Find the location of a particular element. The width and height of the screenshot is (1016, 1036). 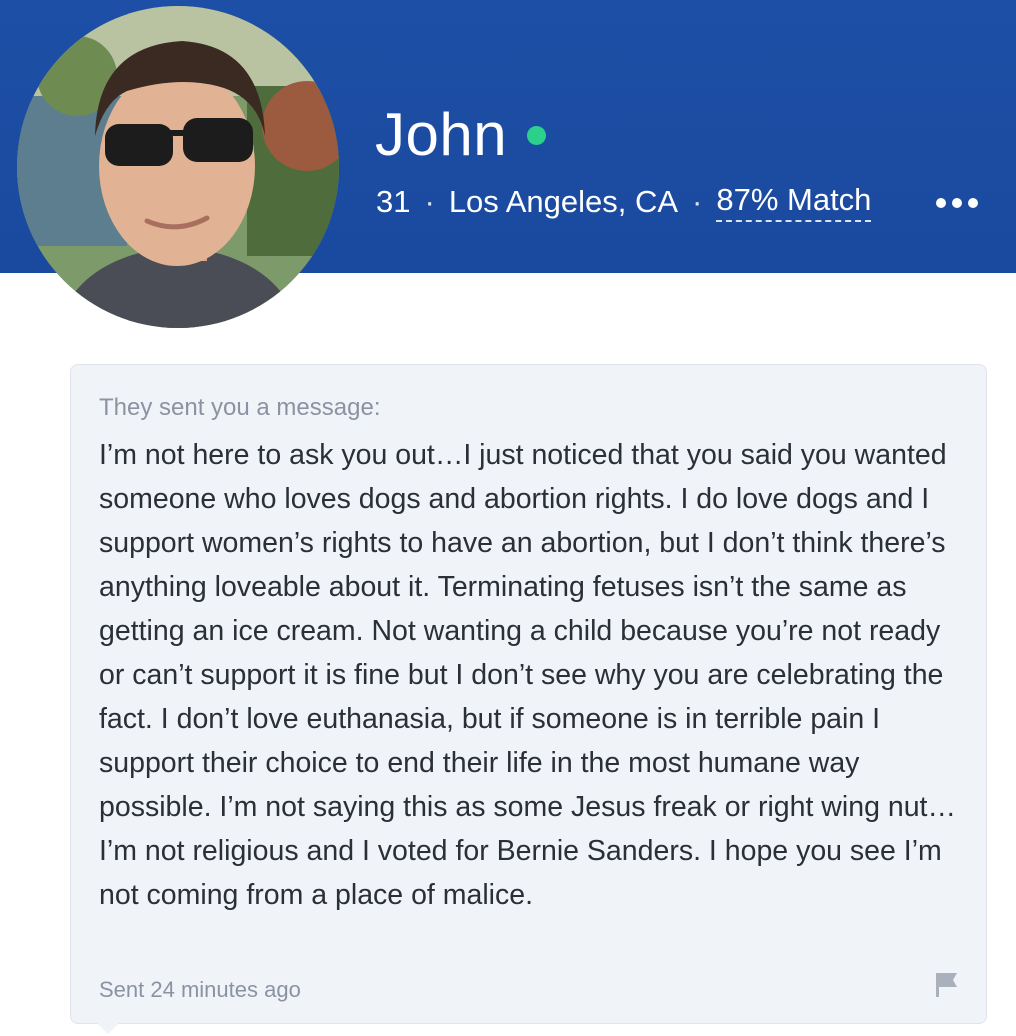

profile-meta: 31 · Los Angeles, CA · 87% Match is located at coordinates (624, 202).